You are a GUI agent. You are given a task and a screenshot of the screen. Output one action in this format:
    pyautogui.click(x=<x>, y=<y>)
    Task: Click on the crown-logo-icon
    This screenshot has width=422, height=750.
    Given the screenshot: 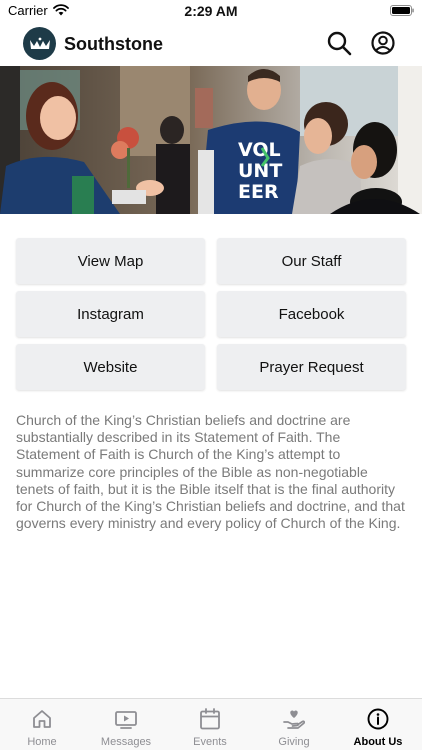 What is the action you would take?
    pyautogui.click(x=39, y=43)
    